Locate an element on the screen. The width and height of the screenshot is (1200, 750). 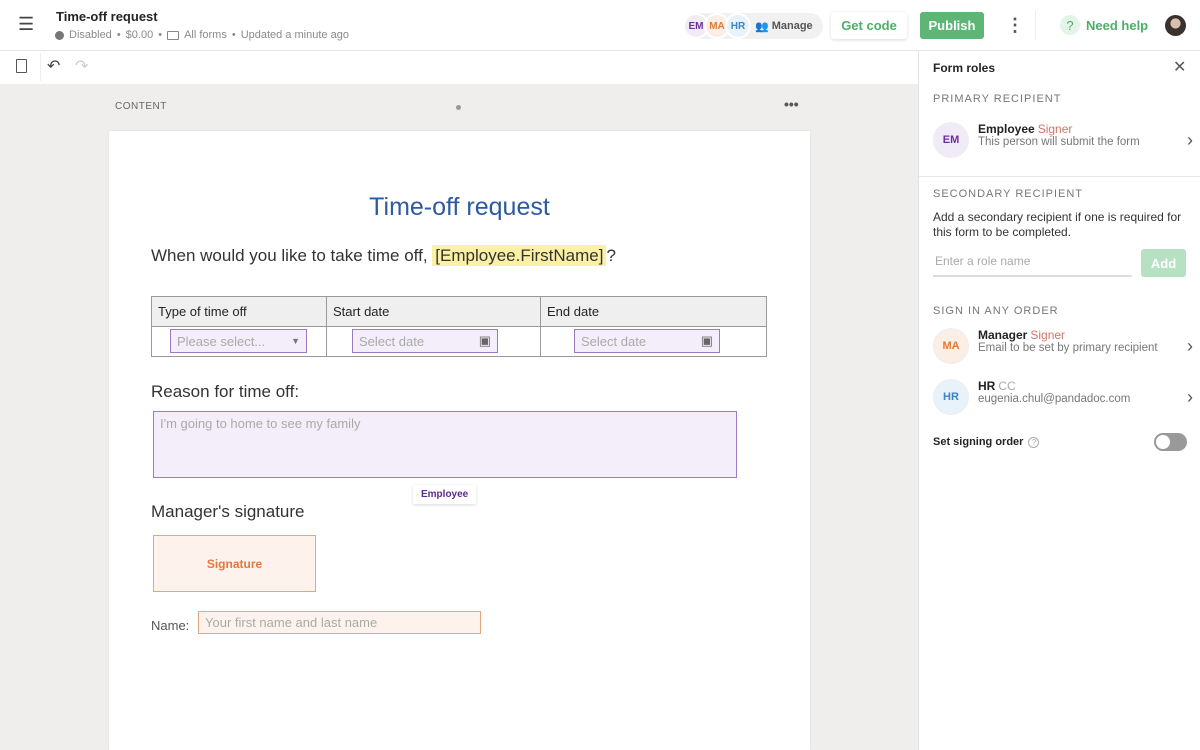
people-icon: 👥 is located at coordinates (762, 26).